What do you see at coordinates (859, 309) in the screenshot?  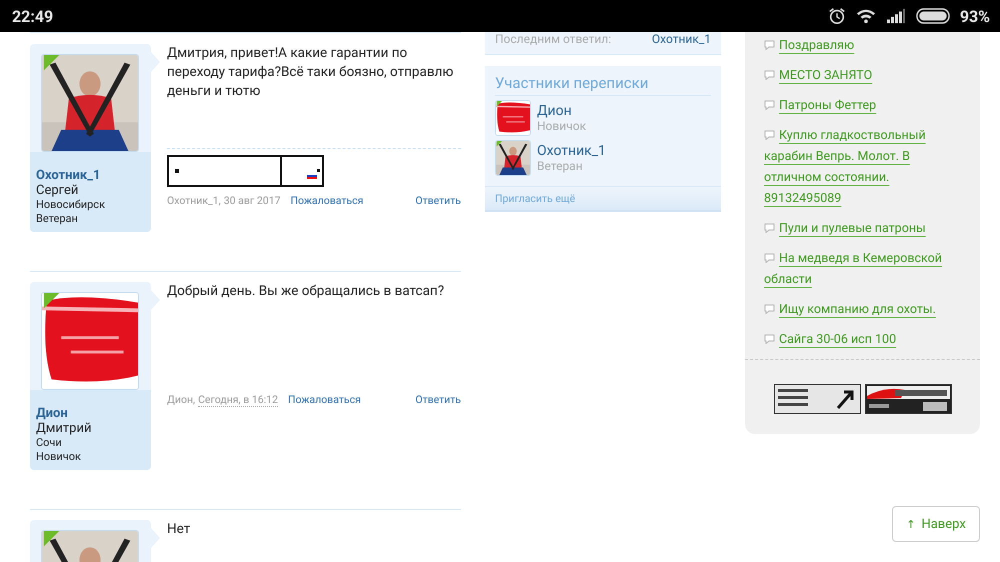 I see `topic-link: Ищу компанию для охоты.` at bounding box center [859, 309].